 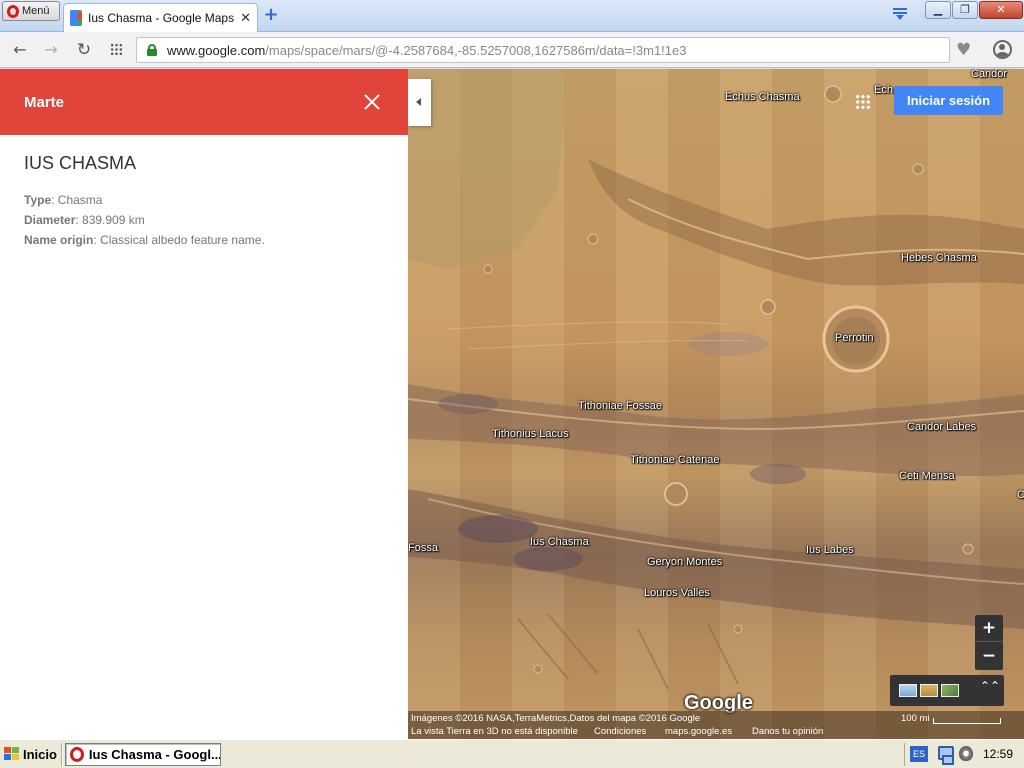 What do you see at coordinates (62, 754) in the screenshot?
I see `taskbar-separator` at bounding box center [62, 754].